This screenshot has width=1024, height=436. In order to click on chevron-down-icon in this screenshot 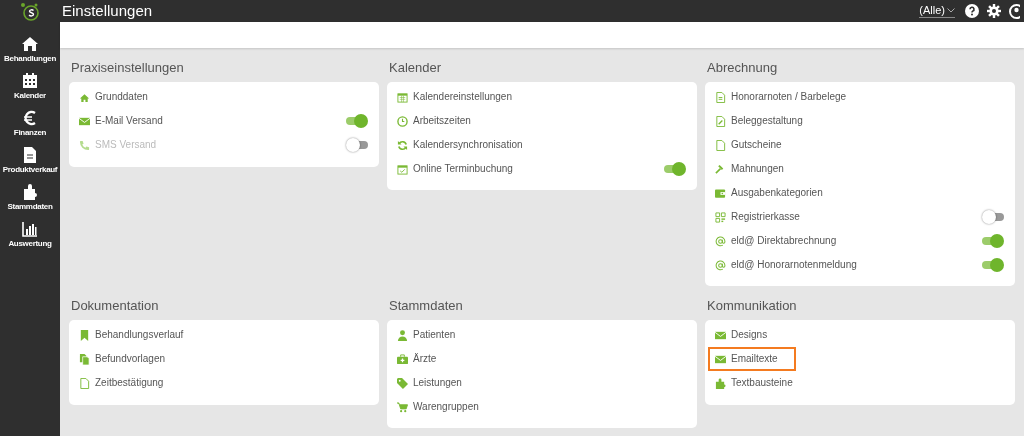, I will do `click(951, 10)`.